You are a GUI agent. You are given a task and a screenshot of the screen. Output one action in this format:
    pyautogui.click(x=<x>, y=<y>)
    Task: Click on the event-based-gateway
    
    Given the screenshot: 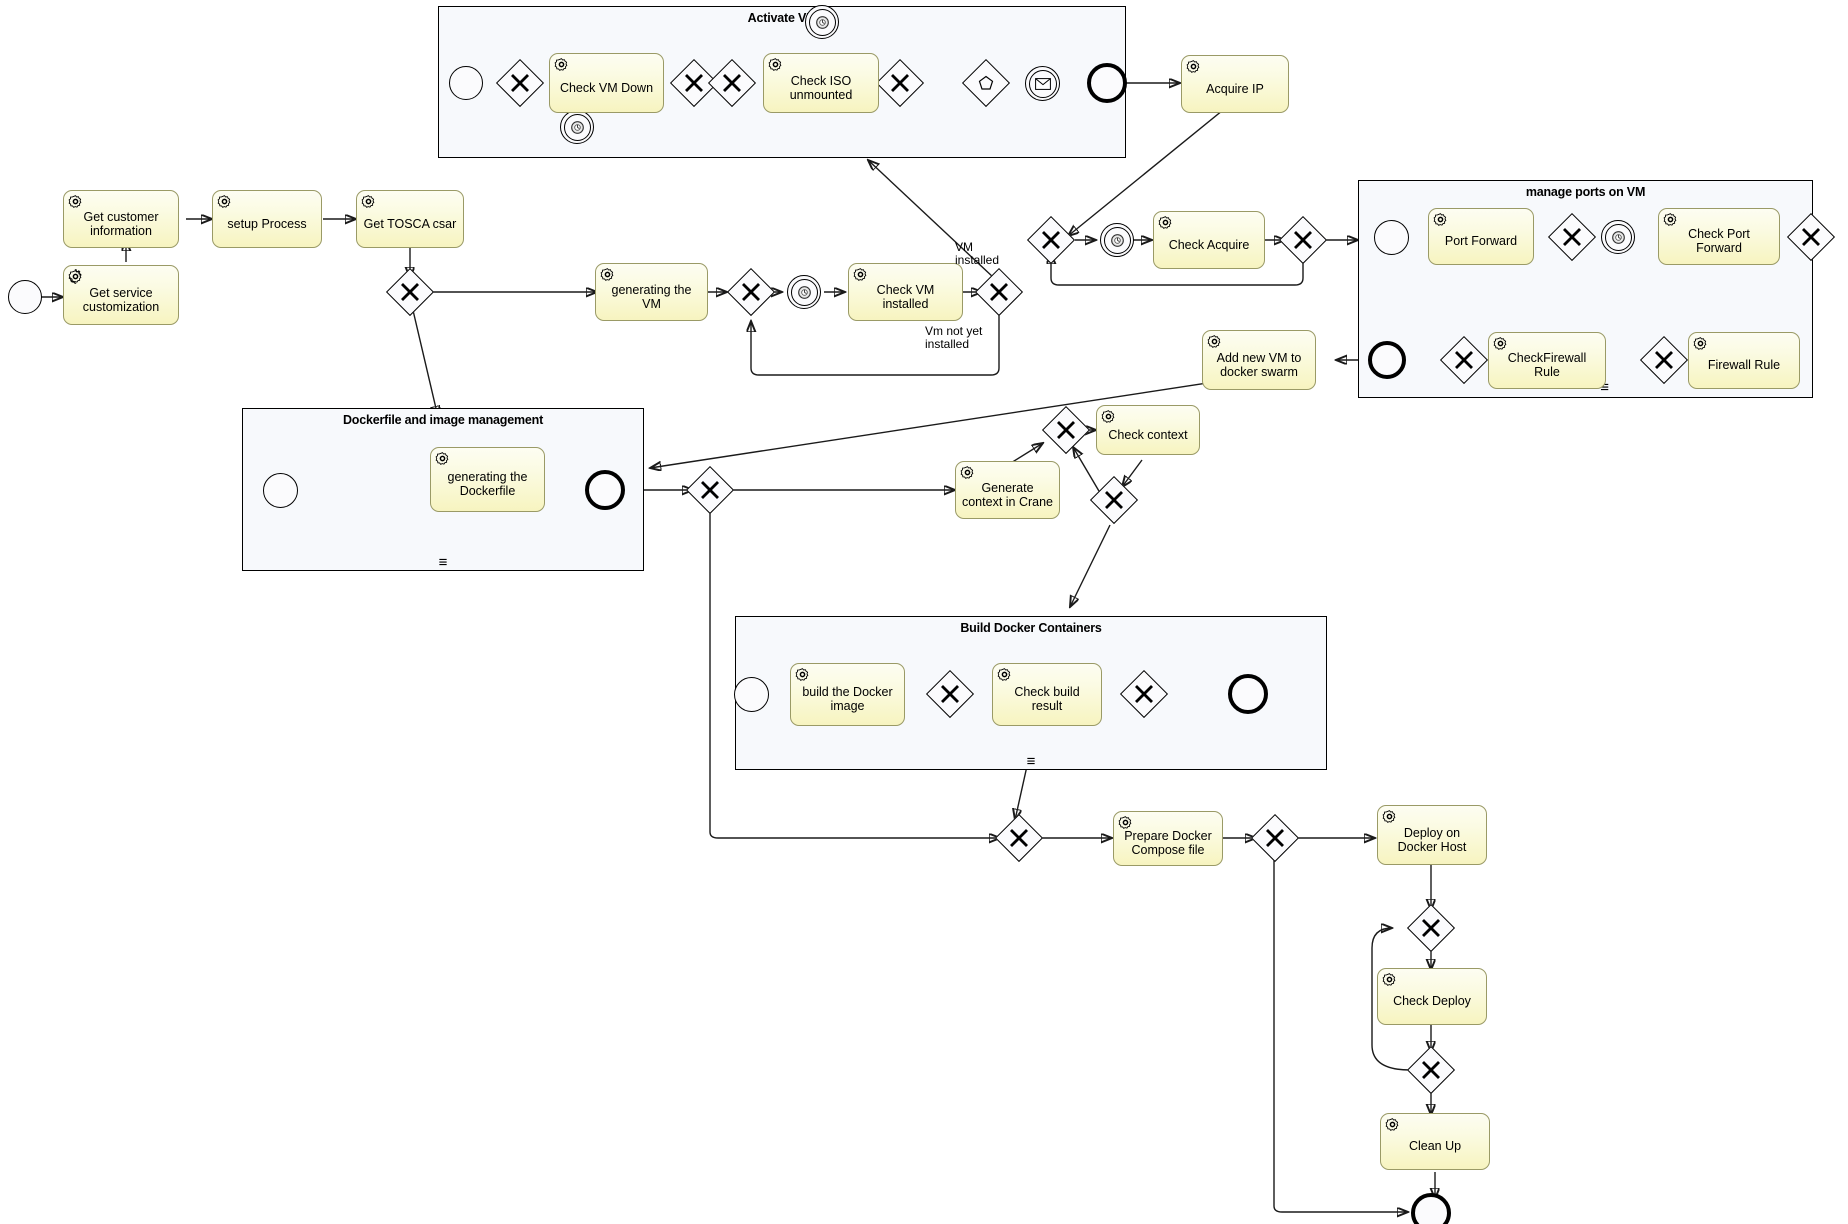 What is the action you would take?
    pyautogui.click(x=986, y=83)
    